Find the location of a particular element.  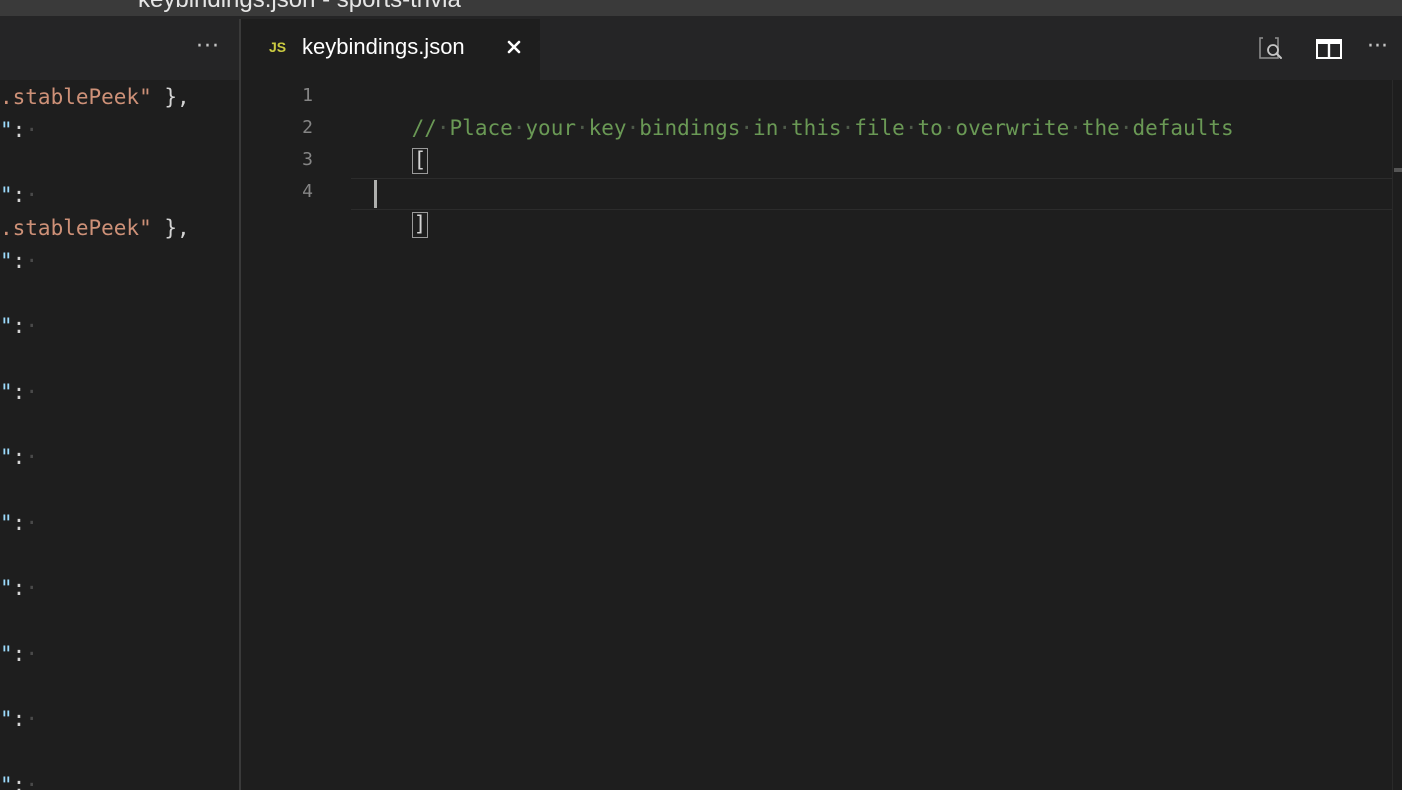

split-editor-icon is located at coordinates (1329, 49).